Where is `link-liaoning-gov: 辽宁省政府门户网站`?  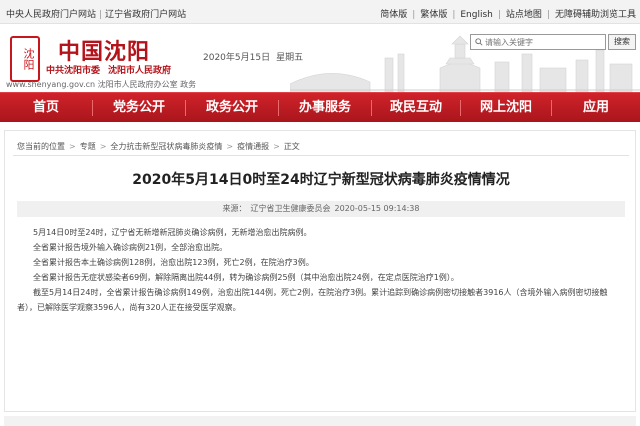
link-liaoning-gov: 辽宁省政府门户网站 is located at coordinates (145, 13).